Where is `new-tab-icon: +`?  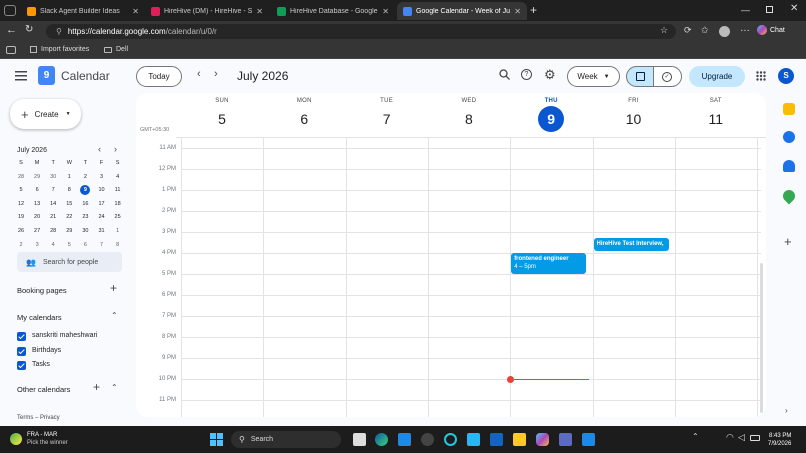 new-tab-icon: + is located at coordinates (533, 10).